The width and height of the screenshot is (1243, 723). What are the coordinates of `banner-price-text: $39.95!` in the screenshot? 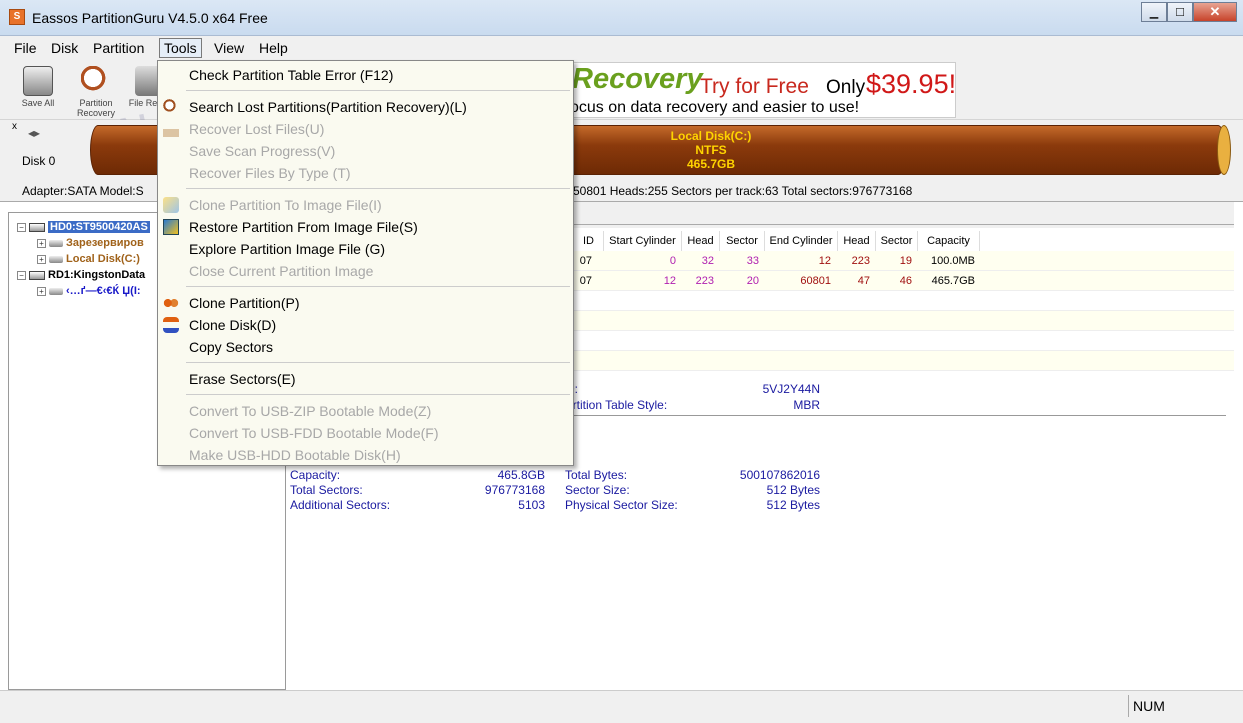 It's located at (911, 84).